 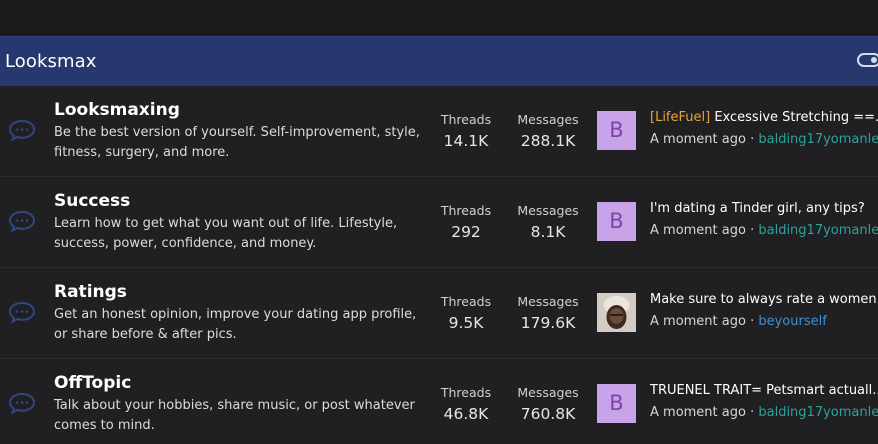 I want to click on latest-username: beyourself, so click(x=792, y=321).